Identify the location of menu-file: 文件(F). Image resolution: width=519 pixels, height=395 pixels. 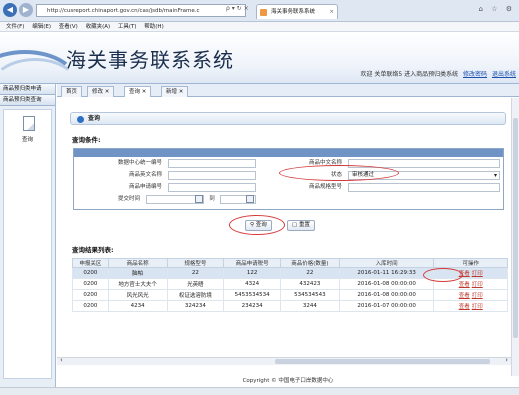
(15, 27).